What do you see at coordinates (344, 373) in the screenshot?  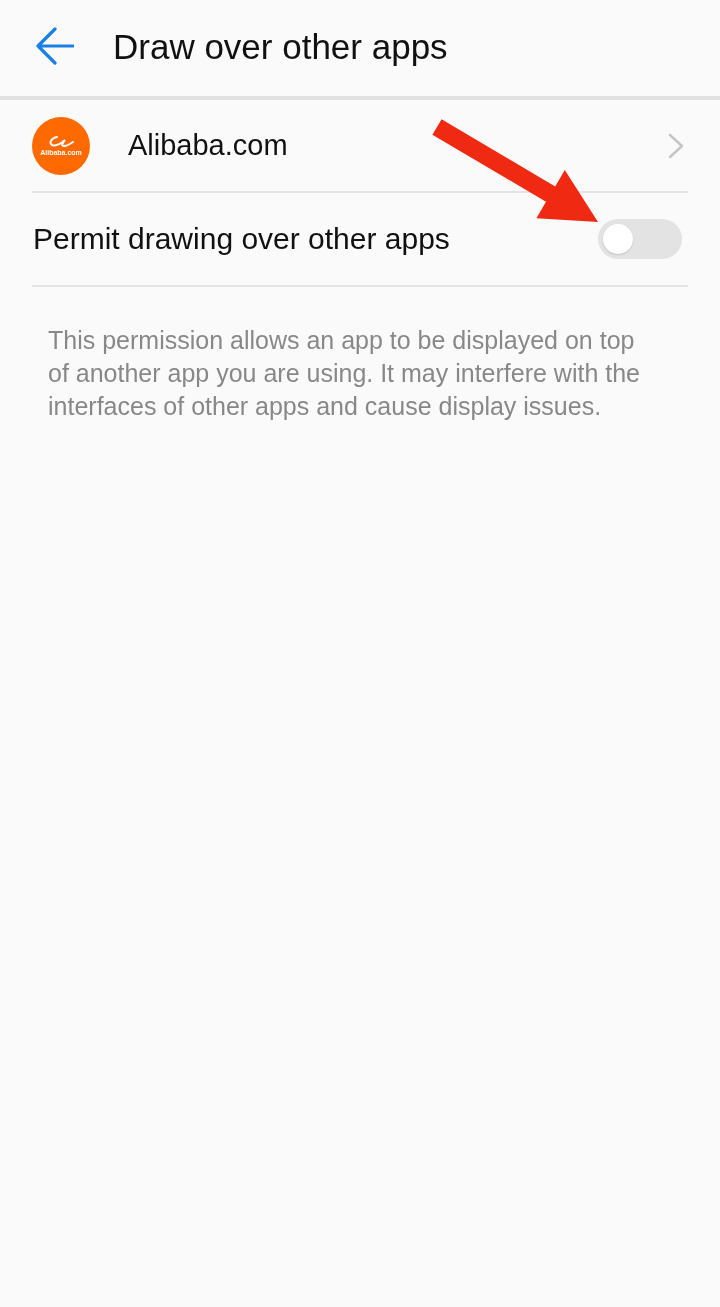 I see `permission-description: This permission allows an app to be displayed on top of another app you are using. It may interfere with the interfaces of other apps and cause display issues.` at bounding box center [344, 373].